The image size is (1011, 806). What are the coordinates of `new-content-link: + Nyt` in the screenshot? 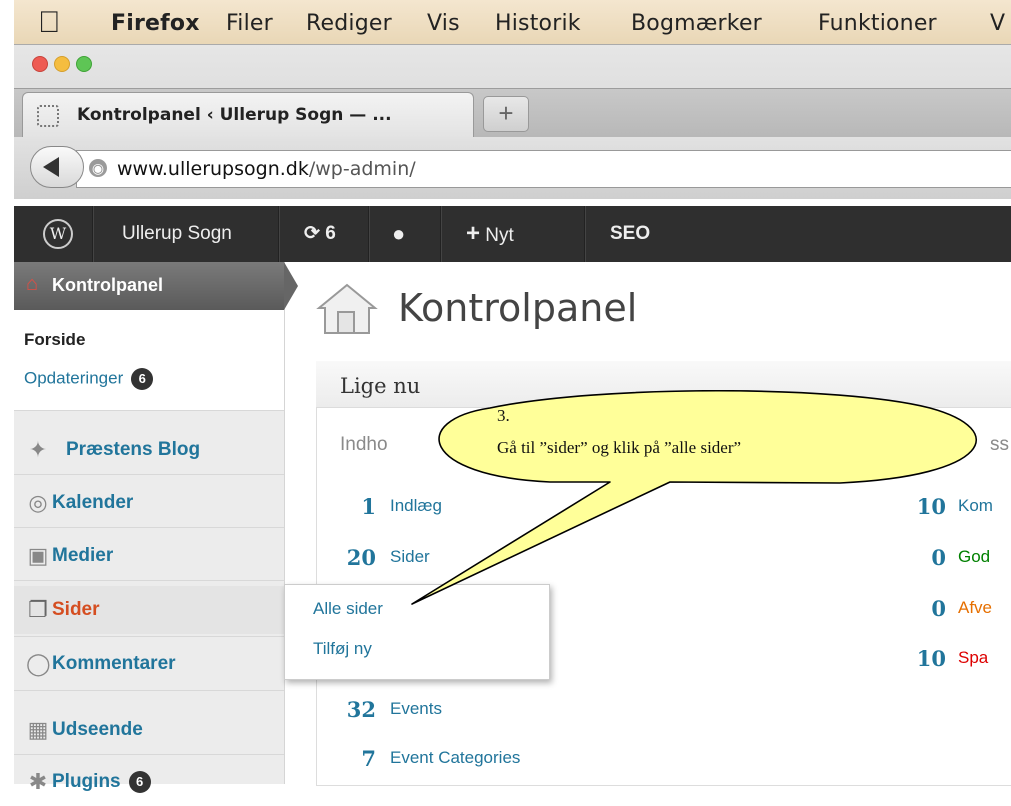 It's located at (490, 234).